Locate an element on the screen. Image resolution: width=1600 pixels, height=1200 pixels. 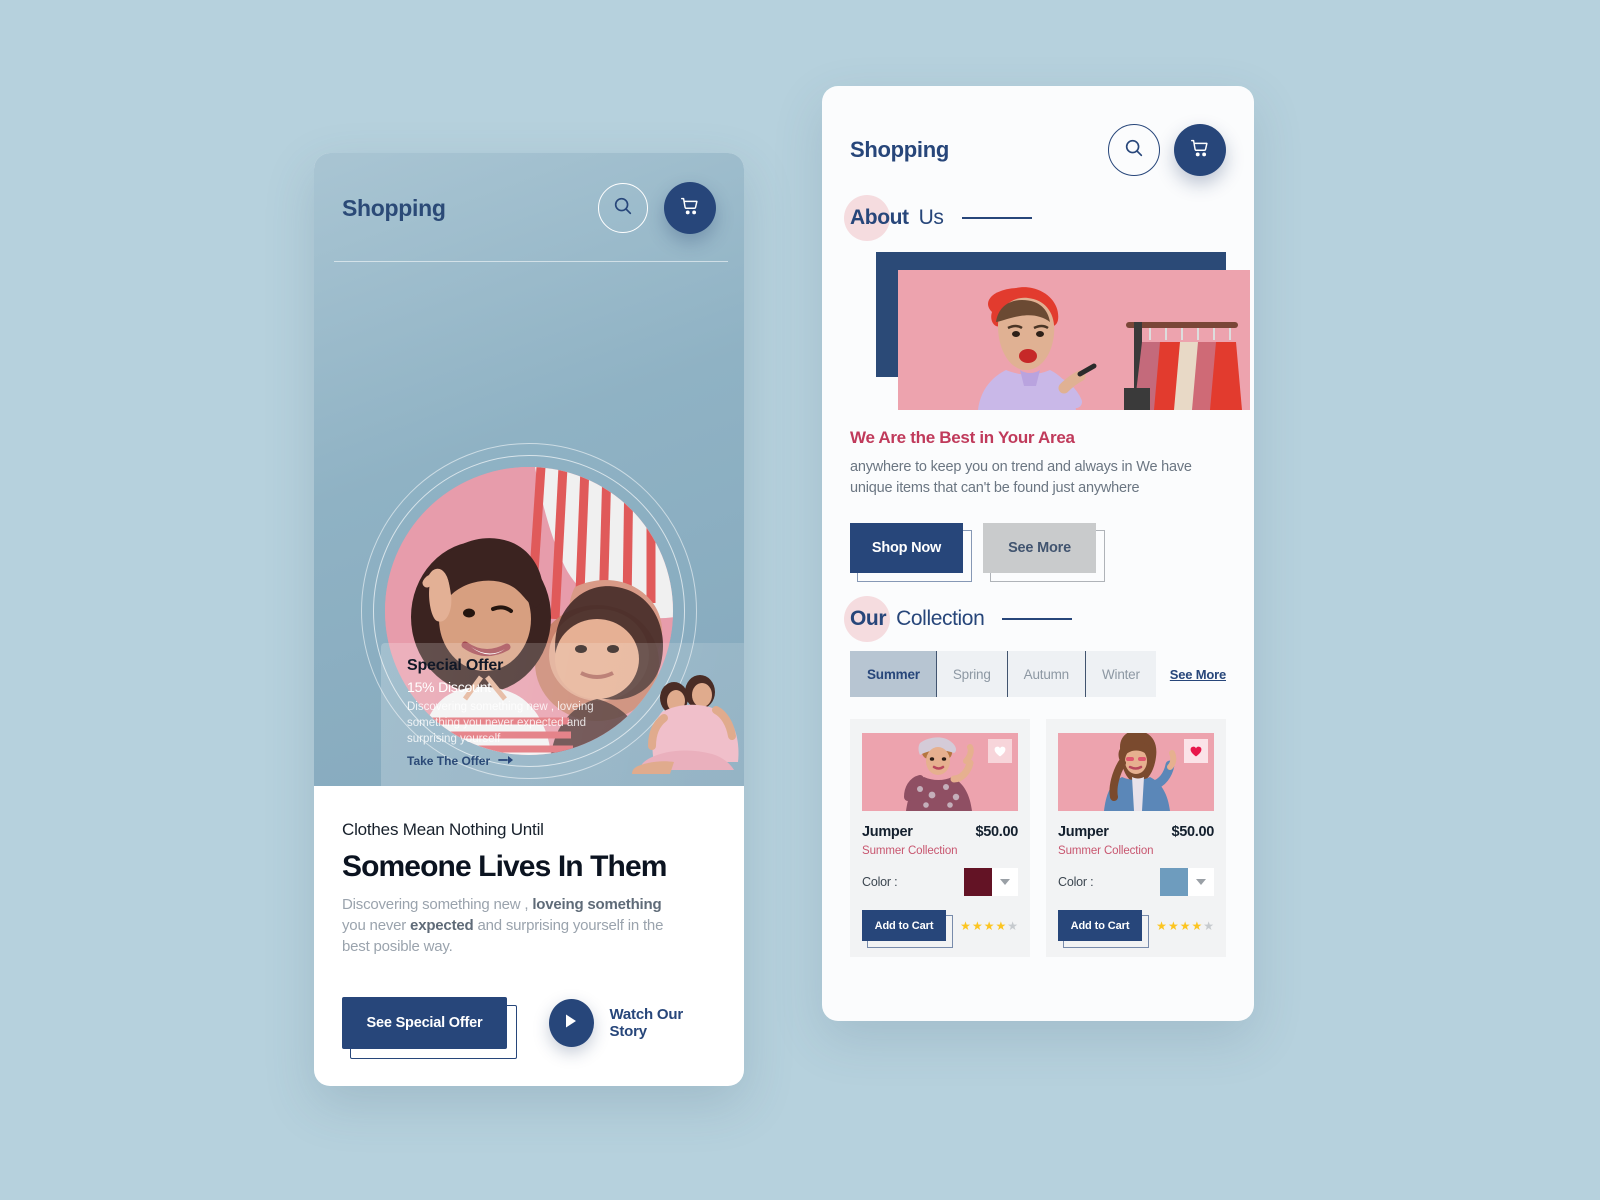
heading-rule is located at coordinates (996, 218).